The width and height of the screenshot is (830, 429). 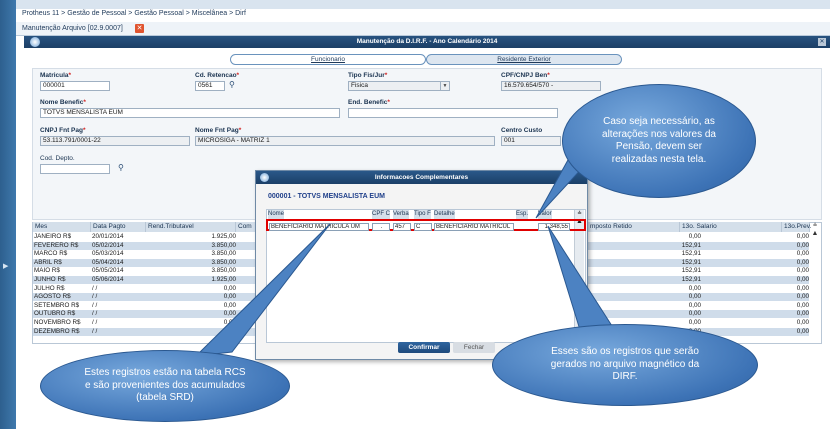 I want to click on col-imposto-retido: mposto Retido, so click(x=634, y=227).